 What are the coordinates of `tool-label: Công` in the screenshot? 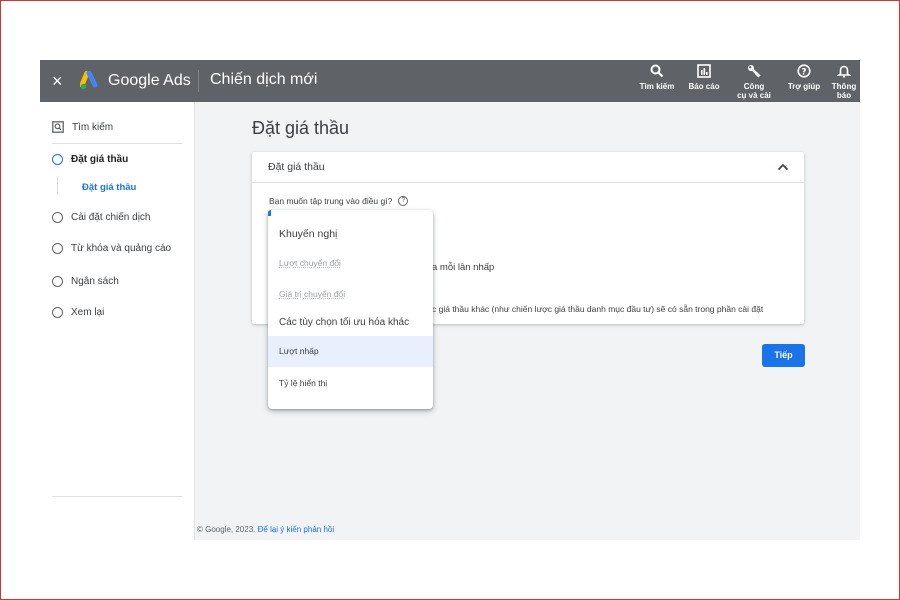 It's located at (754, 86).